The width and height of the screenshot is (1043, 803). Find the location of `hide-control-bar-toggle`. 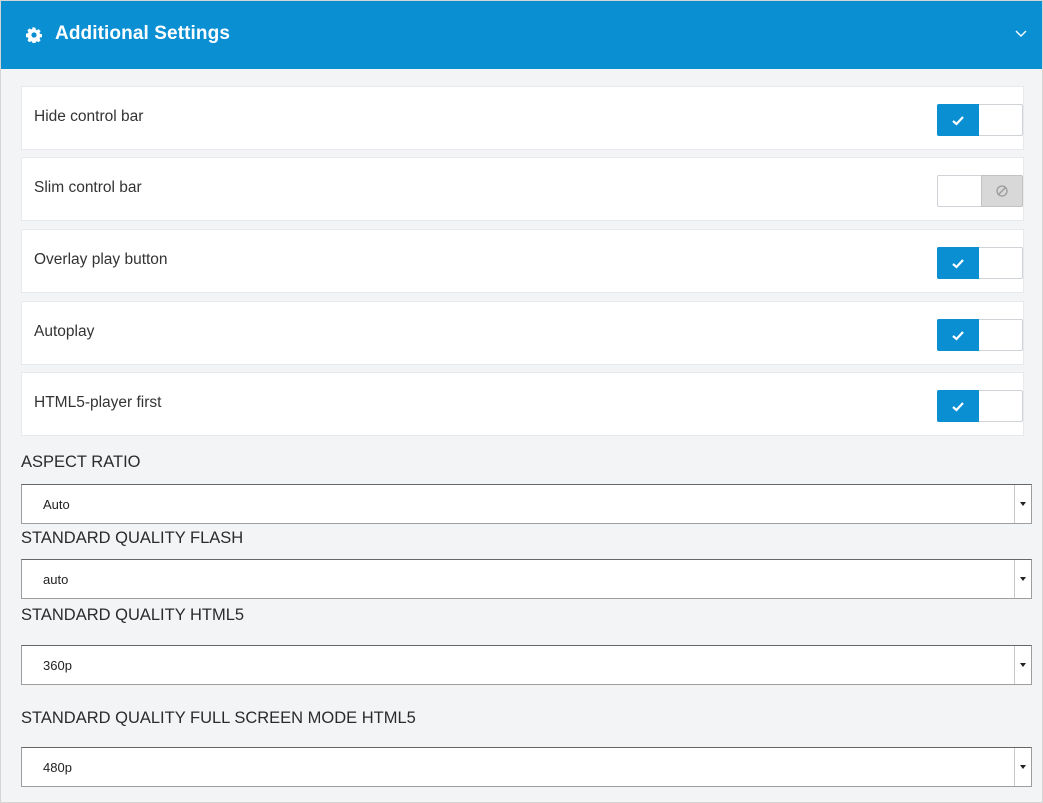

hide-control-bar-toggle is located at coordinates (980, 120).